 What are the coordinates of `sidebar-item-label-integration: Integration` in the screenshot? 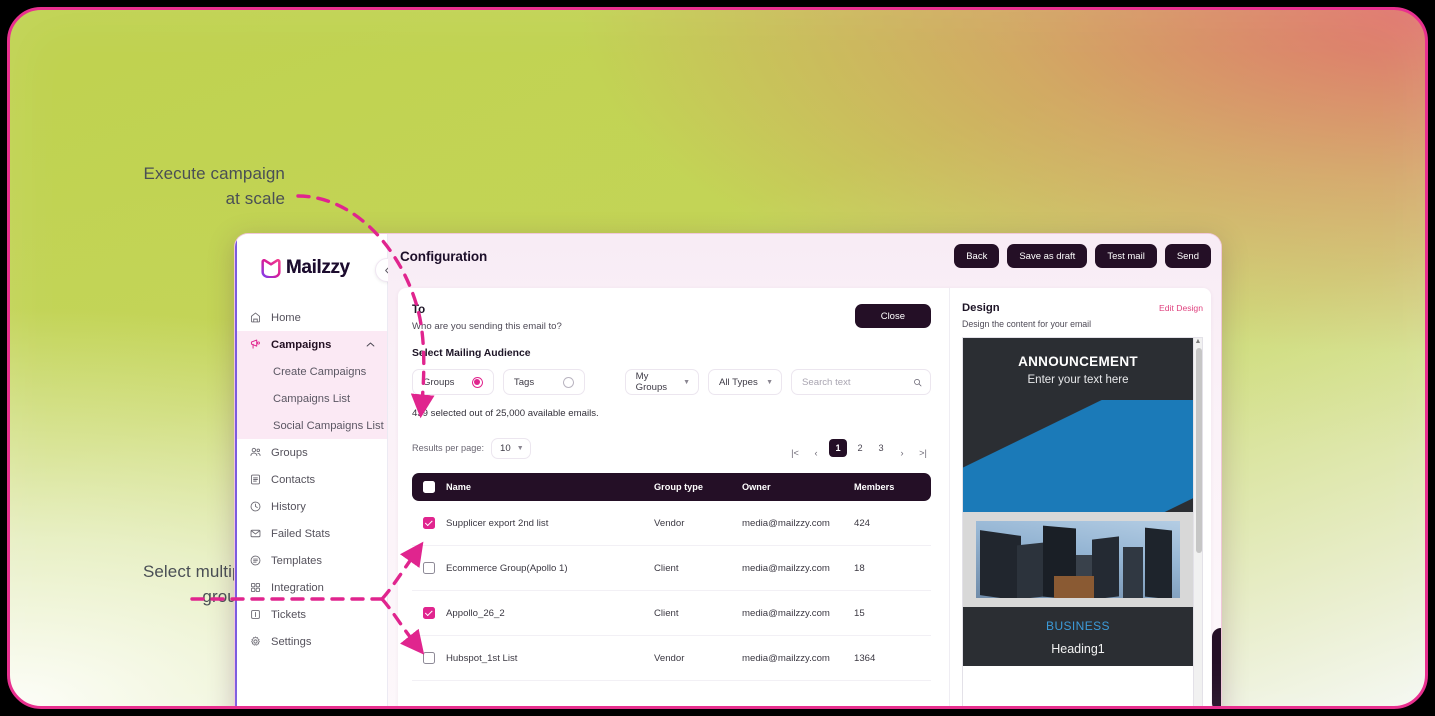 It's located at (297, 587).